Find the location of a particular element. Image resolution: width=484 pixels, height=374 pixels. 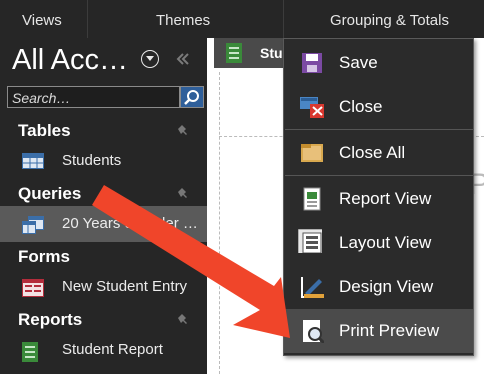

menu-item-close: Close is located at coordinates (378, 107).